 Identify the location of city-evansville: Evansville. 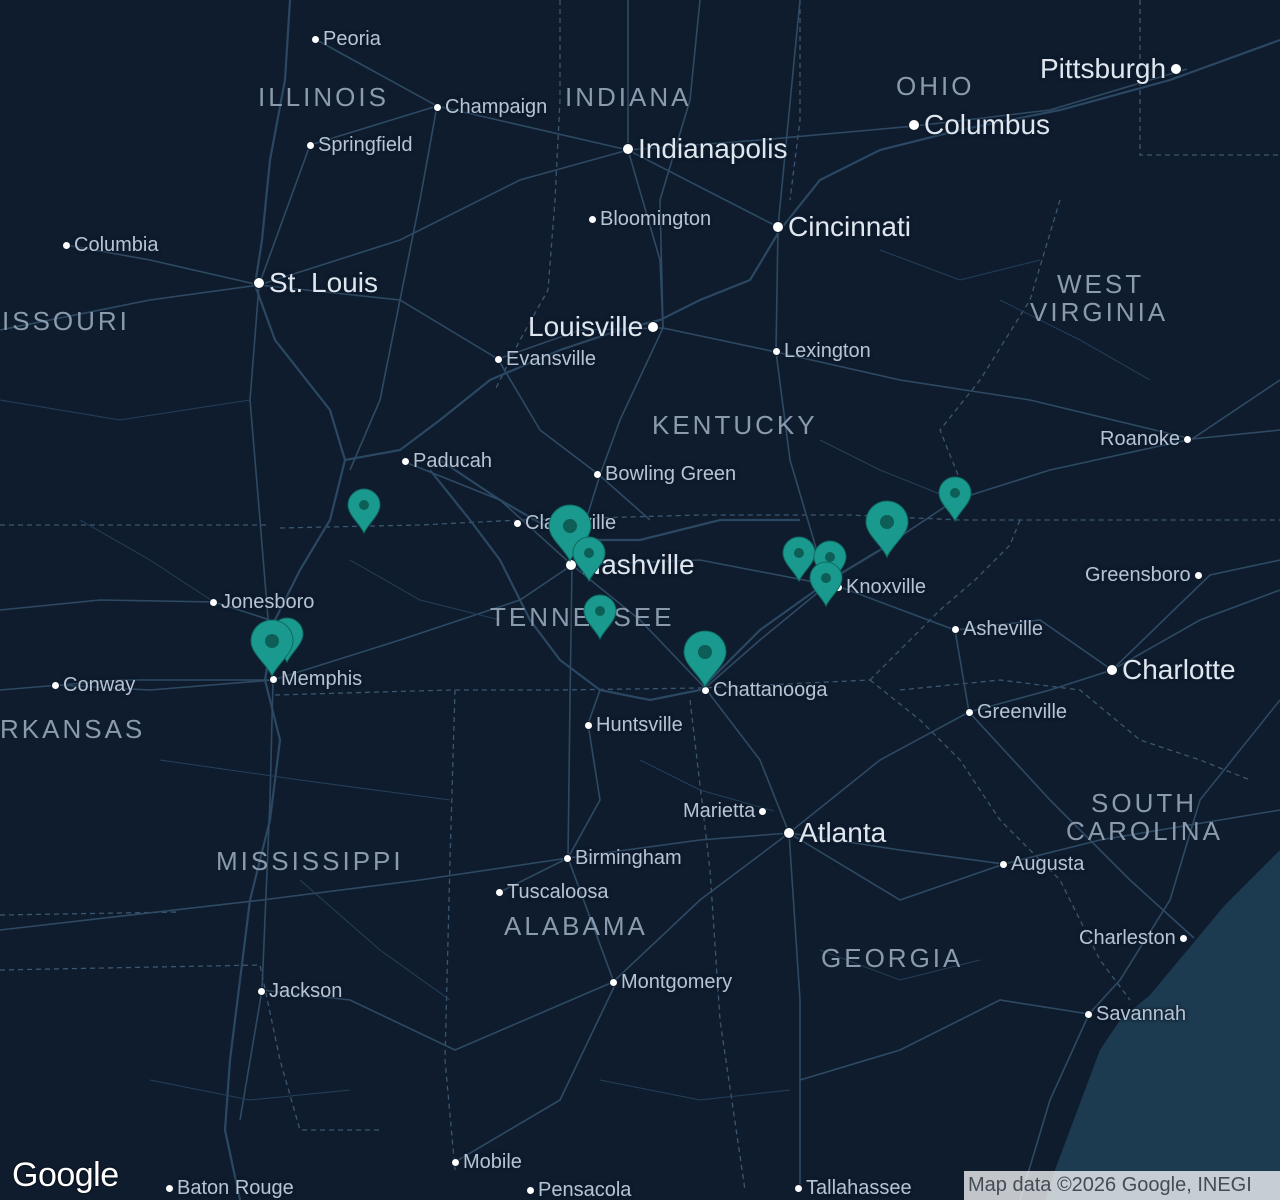
(545, 359).